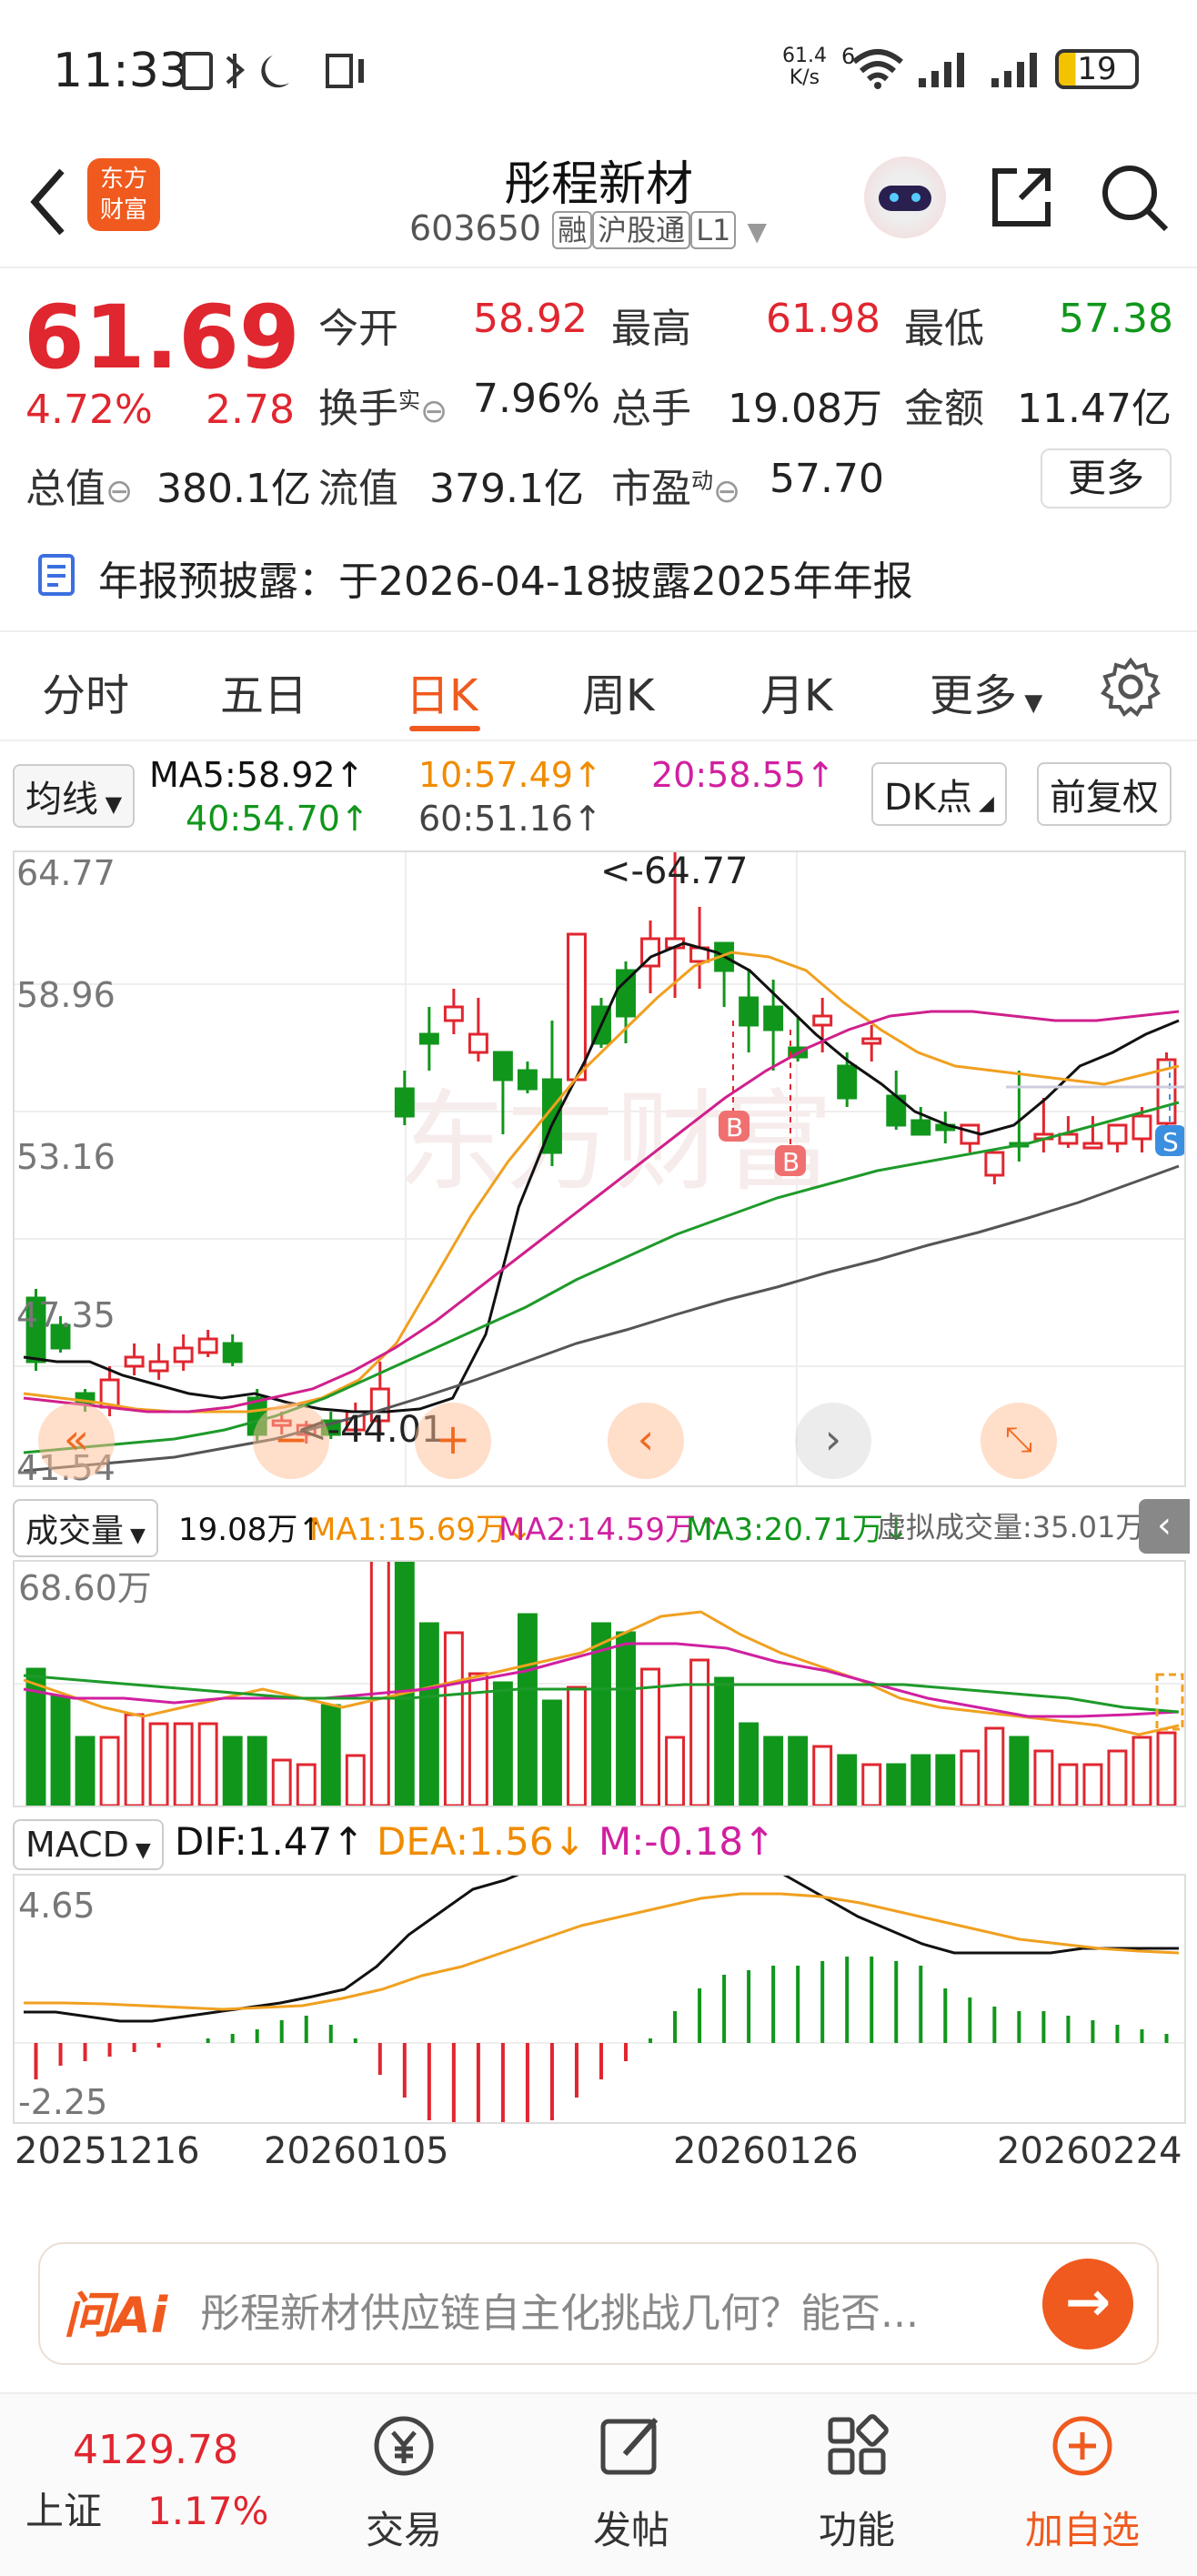  What do you see at coordinates (356, 2151) in the screenshot?
I see `date-label: 20260105` at bounding box center [356, 2151].